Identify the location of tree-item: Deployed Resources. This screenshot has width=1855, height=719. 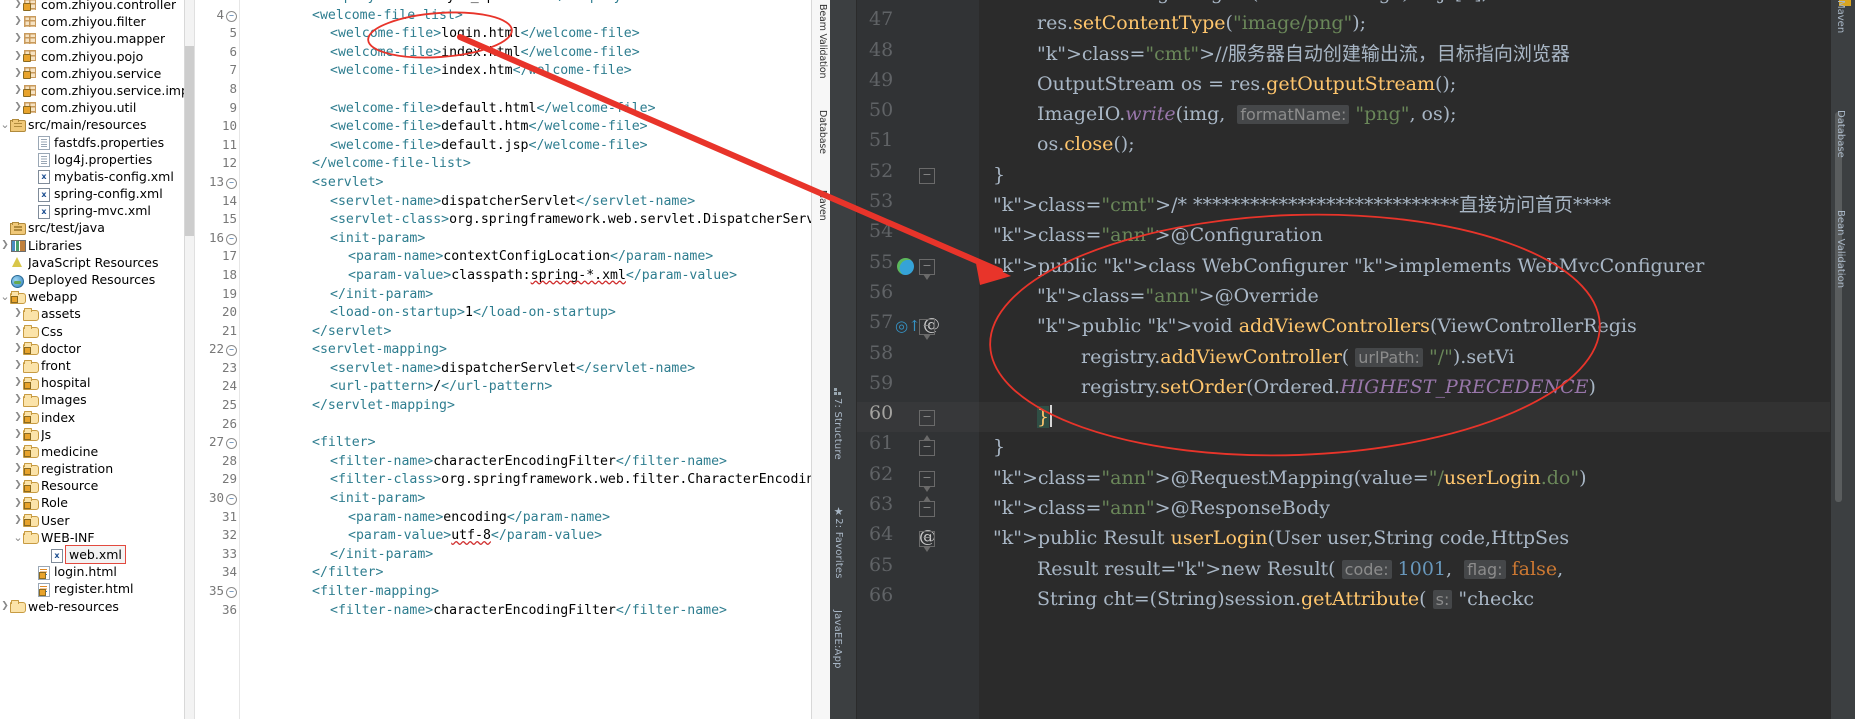
(92, 279).